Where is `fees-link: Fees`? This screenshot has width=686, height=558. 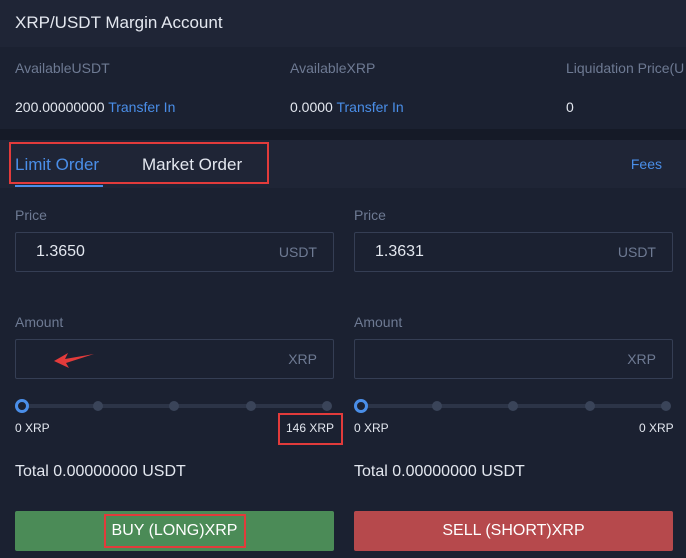 fees-link: Fees is located at coordinates (646, 164).